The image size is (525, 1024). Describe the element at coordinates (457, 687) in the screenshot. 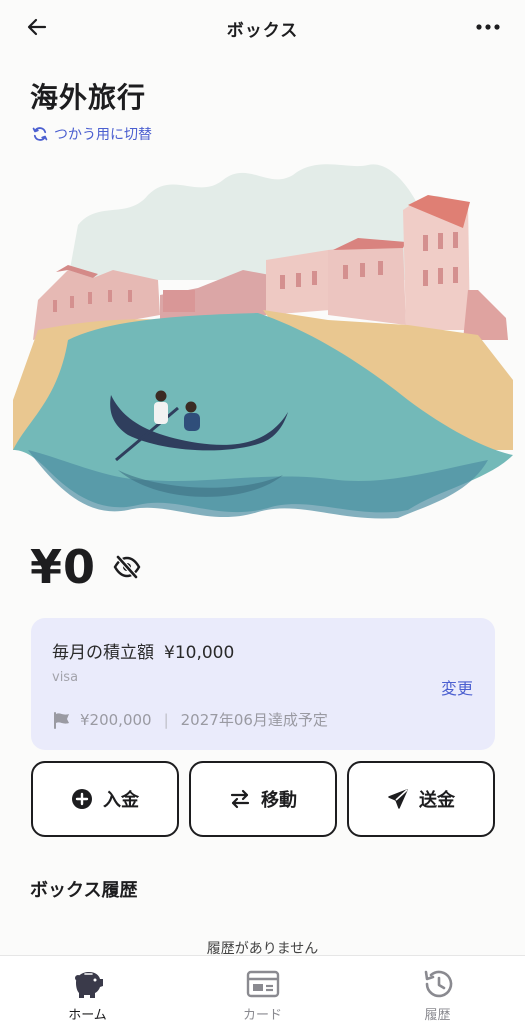

I see `change-button: 変更` at that location.